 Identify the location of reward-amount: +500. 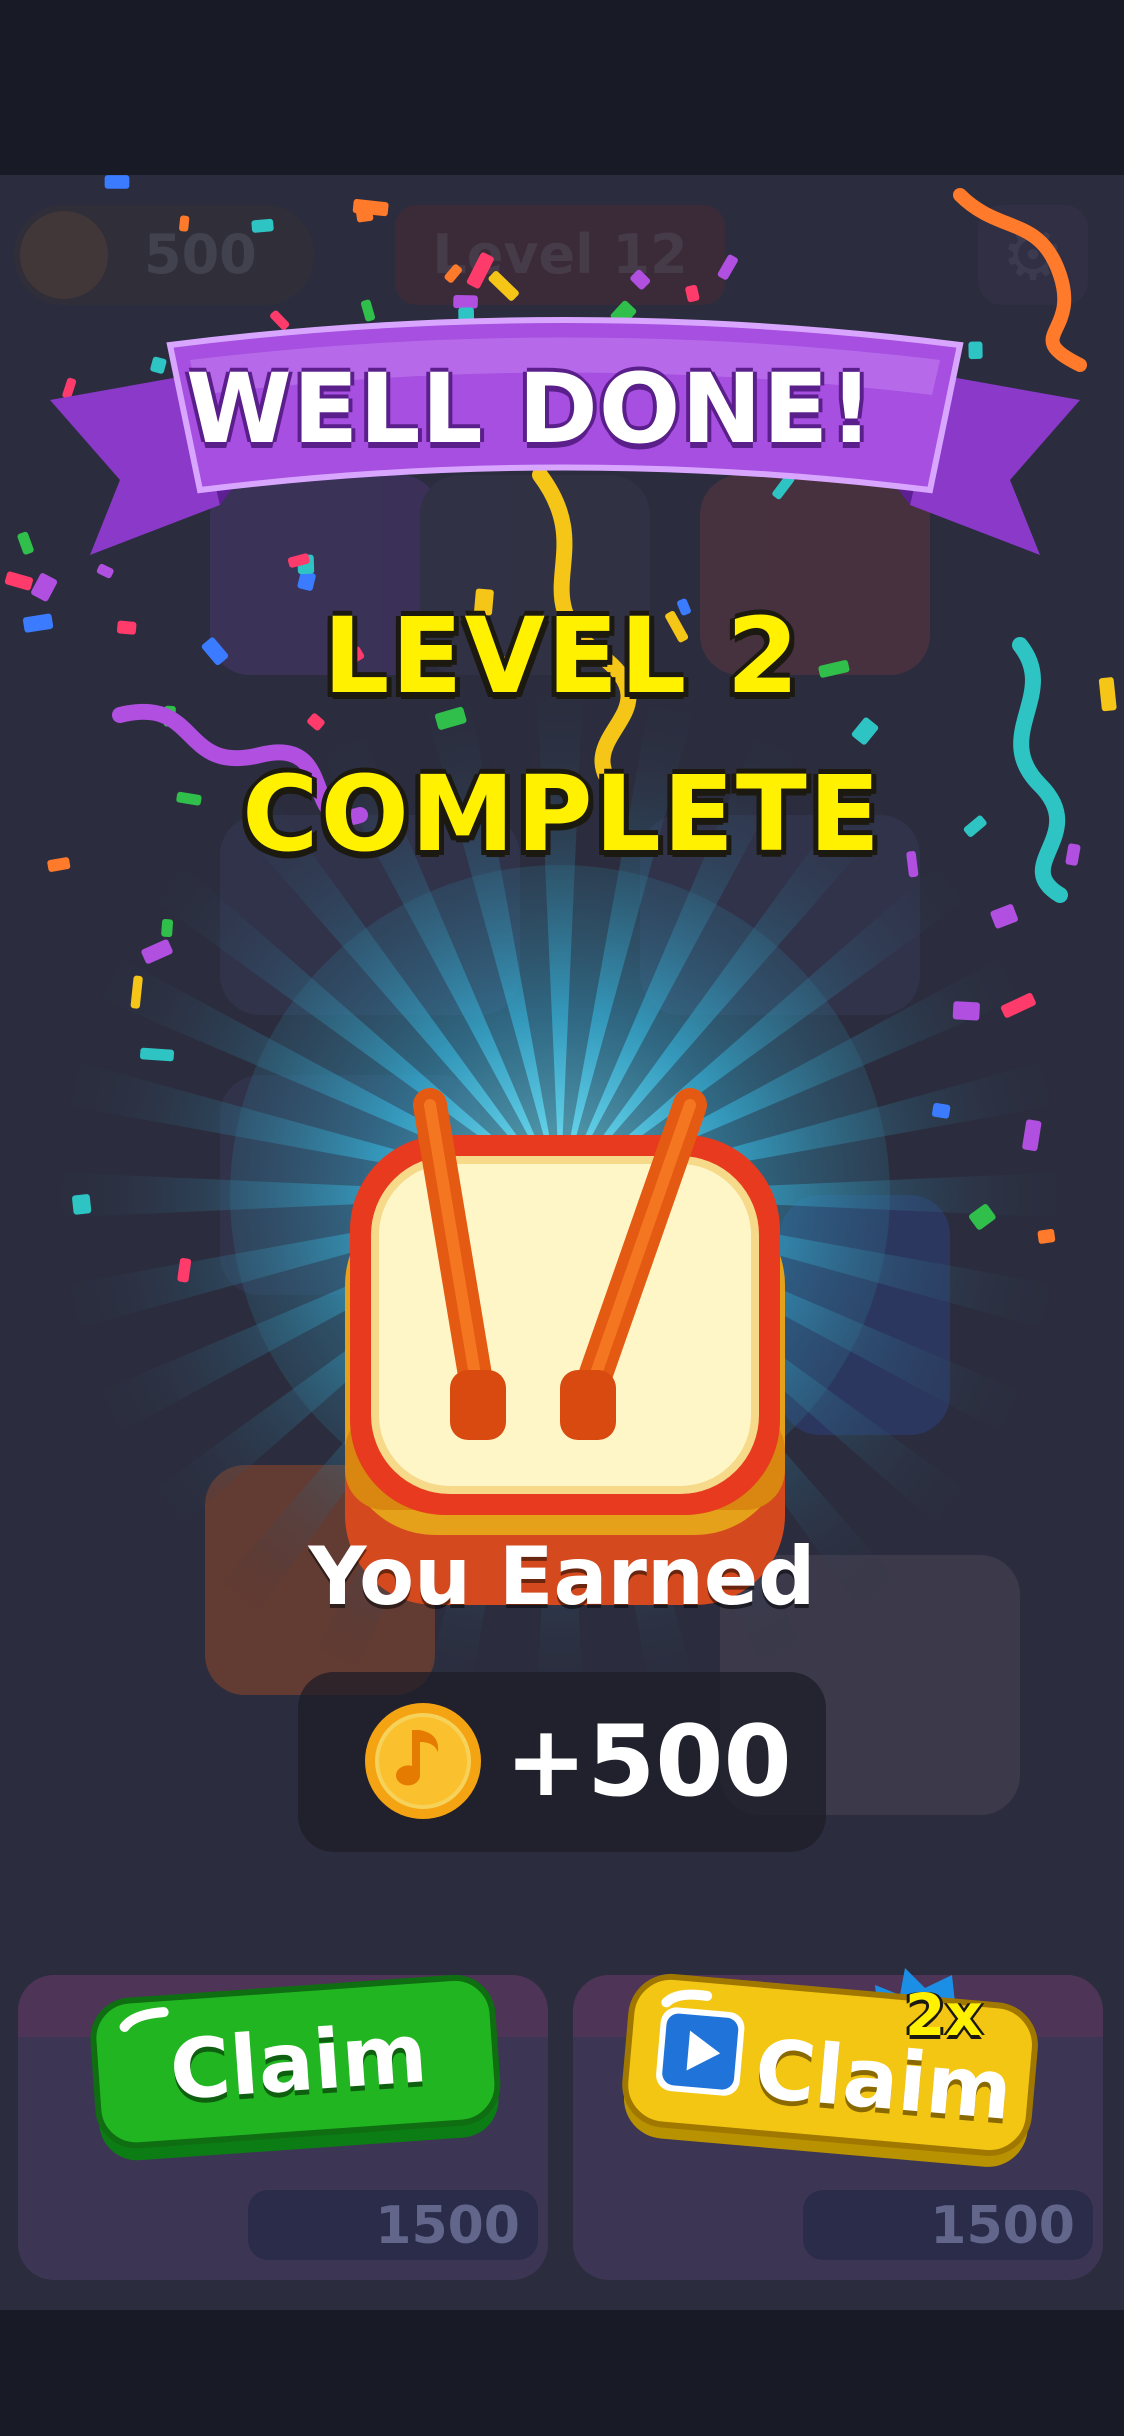
(648, 1762).